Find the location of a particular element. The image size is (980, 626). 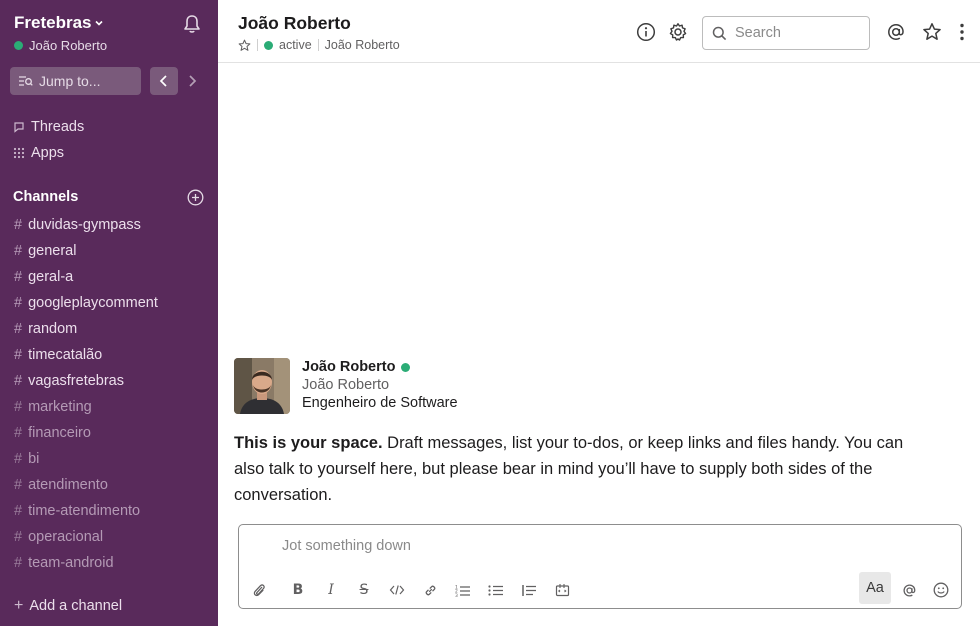

chevron-left-icon is located at coordinates (163, 81).